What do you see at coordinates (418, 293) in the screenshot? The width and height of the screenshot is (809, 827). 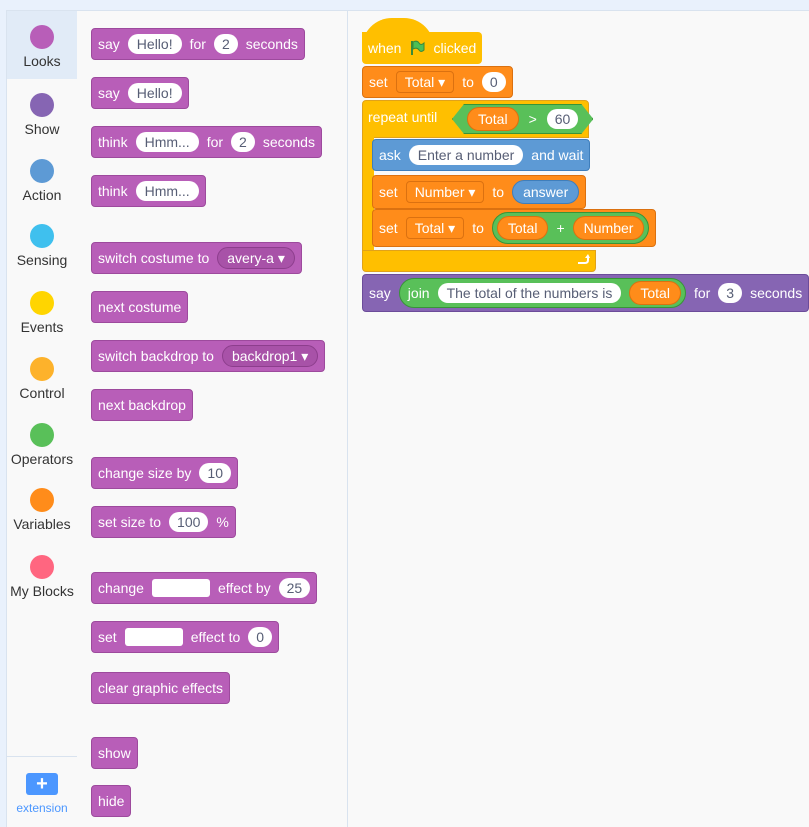 I see `block-text: join` at bounding box center [418, 293].